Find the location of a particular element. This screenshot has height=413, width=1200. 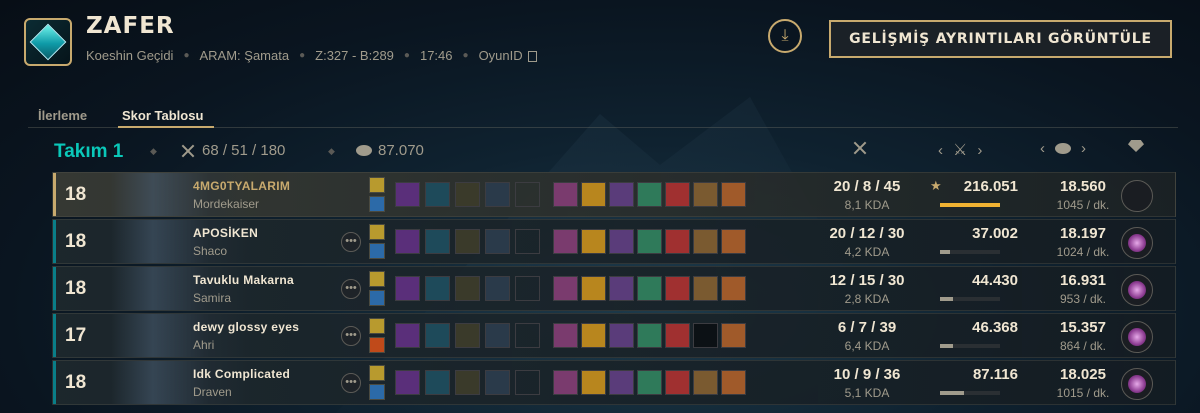

player-name: APOSİKEN is located at coordinates (225, 233).